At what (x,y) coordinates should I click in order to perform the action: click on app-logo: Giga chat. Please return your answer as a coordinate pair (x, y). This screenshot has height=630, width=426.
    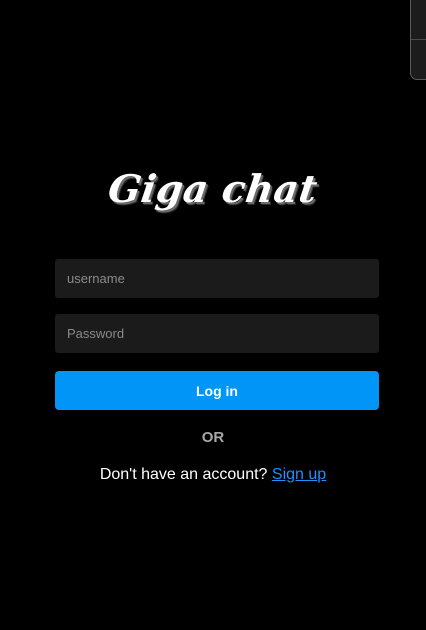
    Looking at the image, I should click on (213, 188).